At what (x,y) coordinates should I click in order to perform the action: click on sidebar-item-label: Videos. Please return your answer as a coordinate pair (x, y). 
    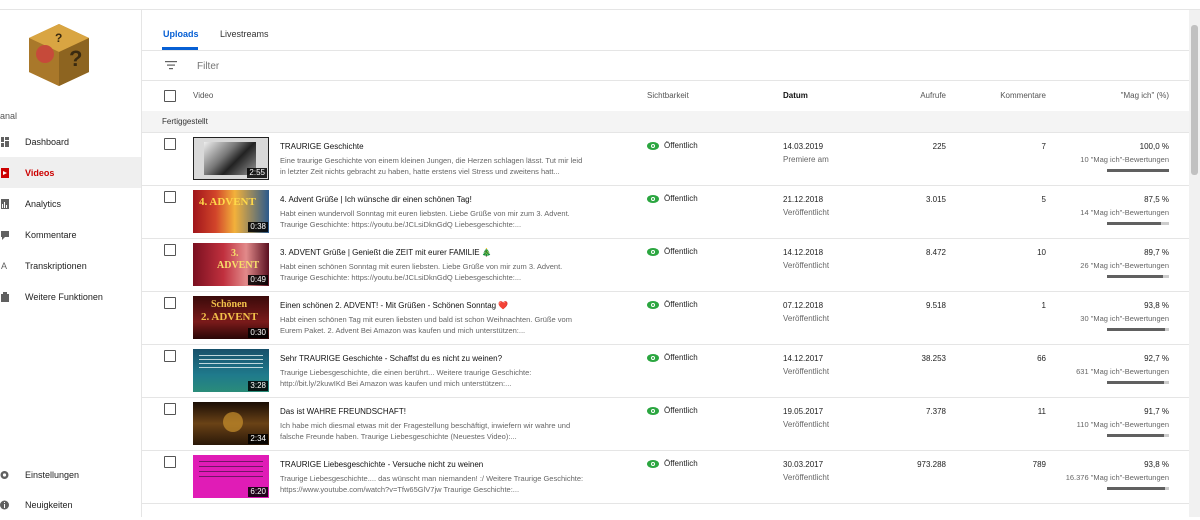
    Looking at the image, I should click on (40, 172).